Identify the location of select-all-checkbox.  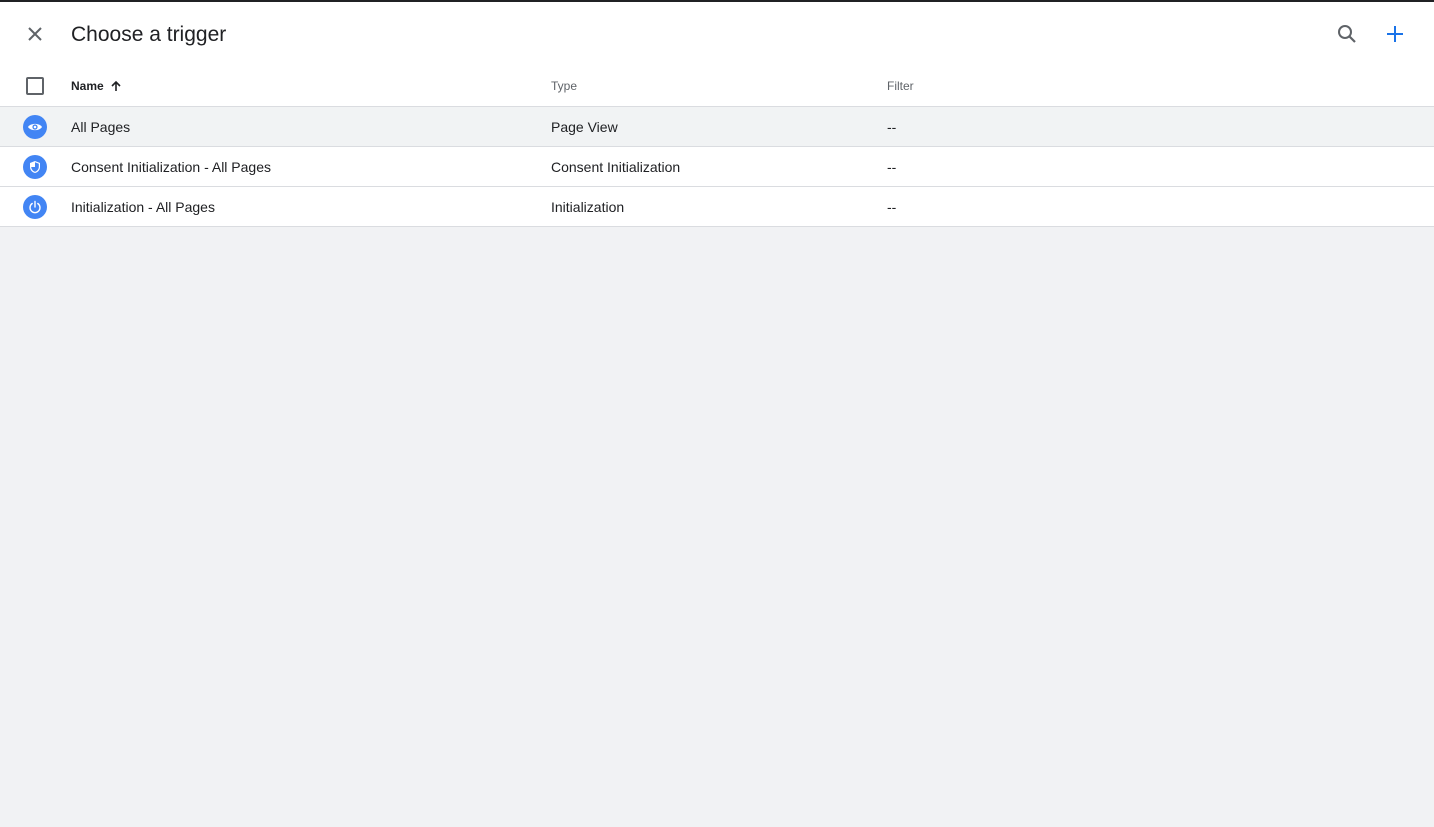
(35, 86).